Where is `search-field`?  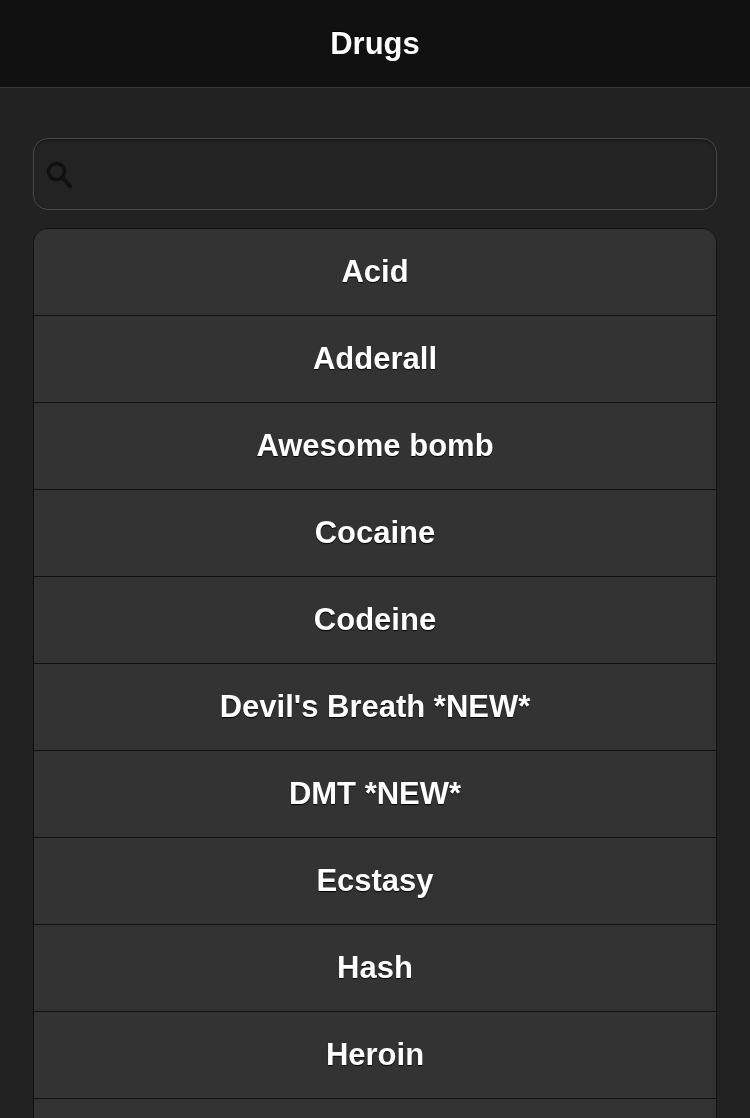 search-field is located at coordinates (375, 174).